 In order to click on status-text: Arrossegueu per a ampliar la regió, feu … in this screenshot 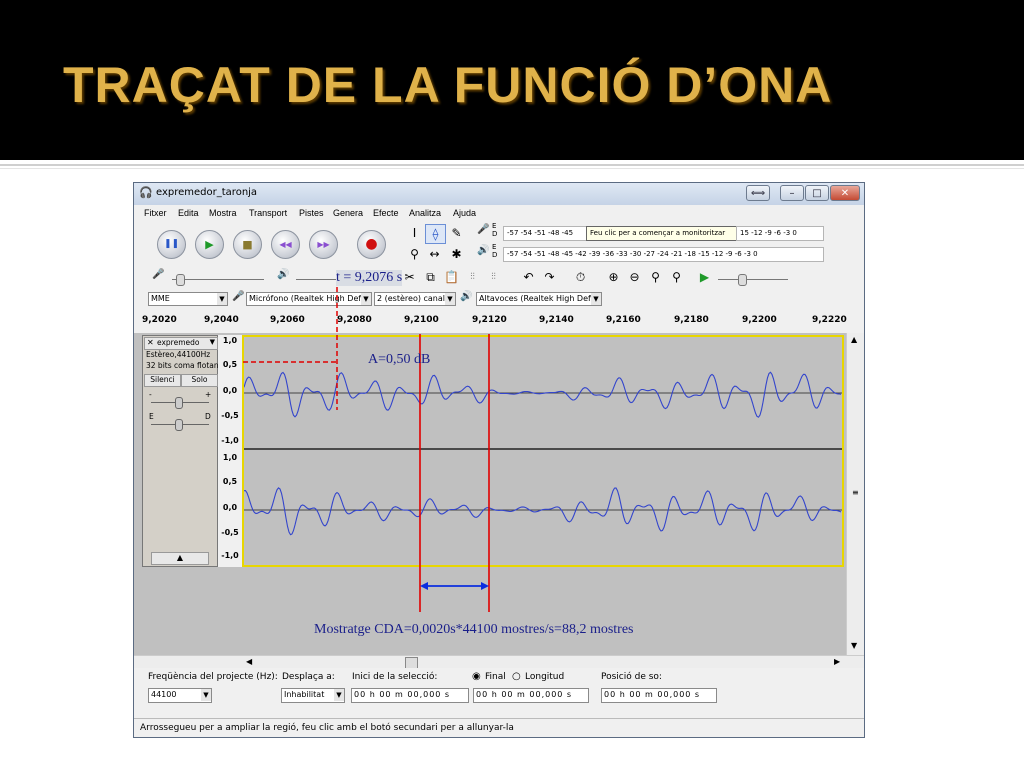, I will do `click(327, 728)`.